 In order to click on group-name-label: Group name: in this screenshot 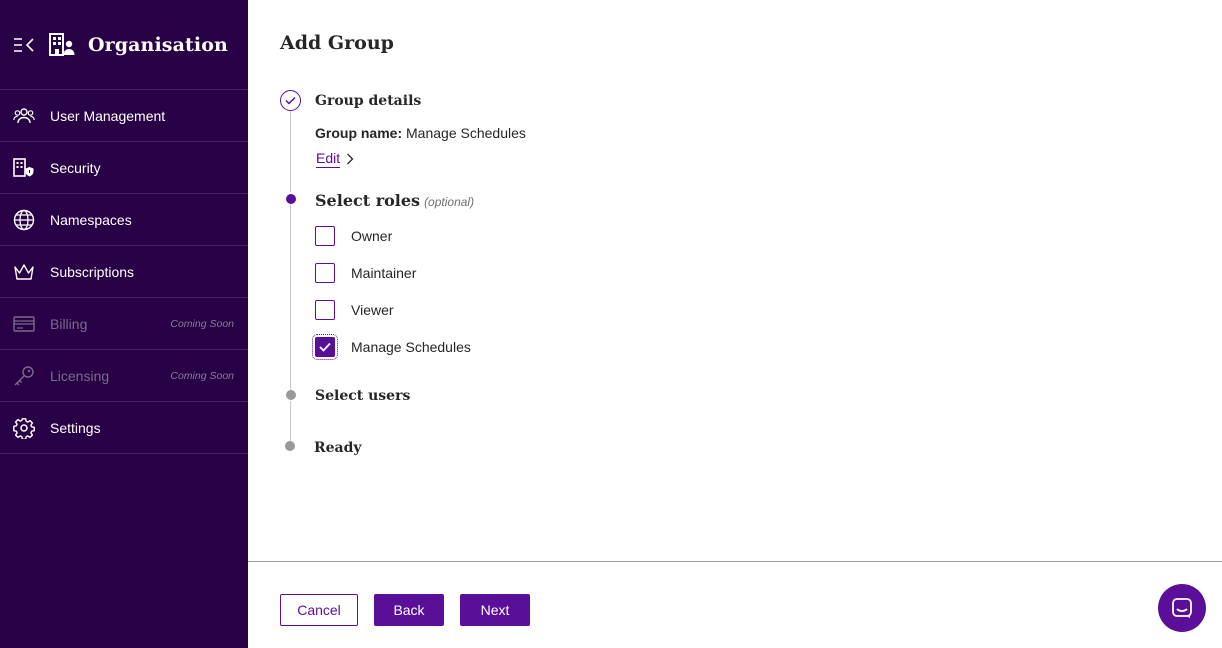, I will do `click(359, 133)`.